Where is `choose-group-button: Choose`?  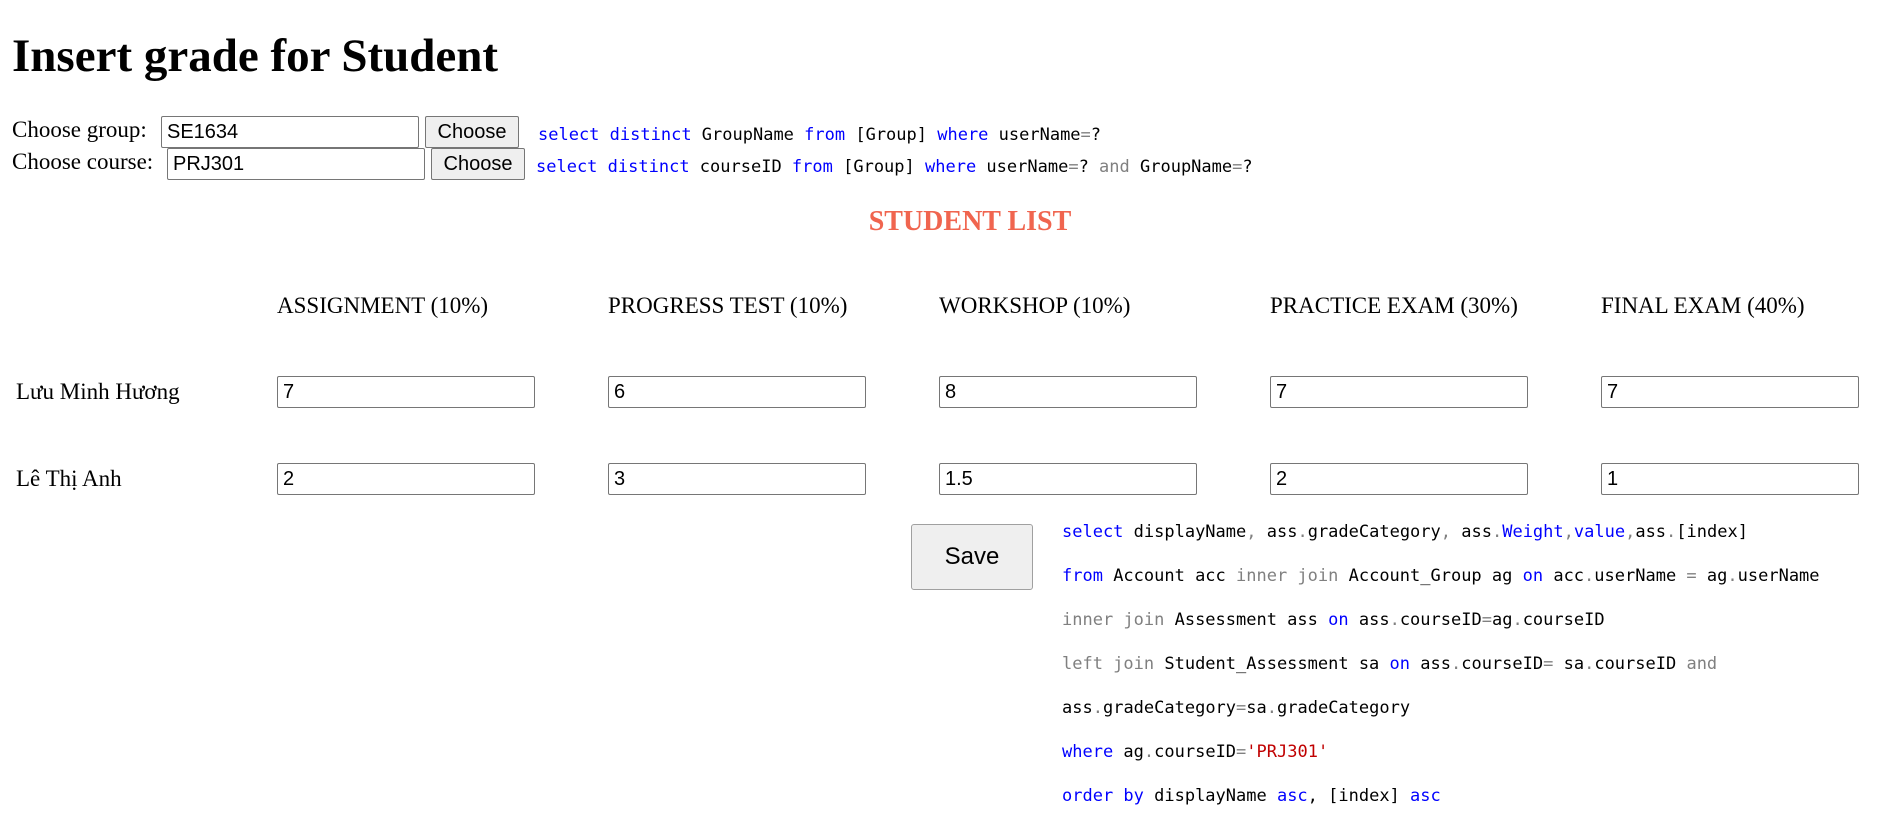 choose-group-button: Choose is located at coordinates (472, 132).